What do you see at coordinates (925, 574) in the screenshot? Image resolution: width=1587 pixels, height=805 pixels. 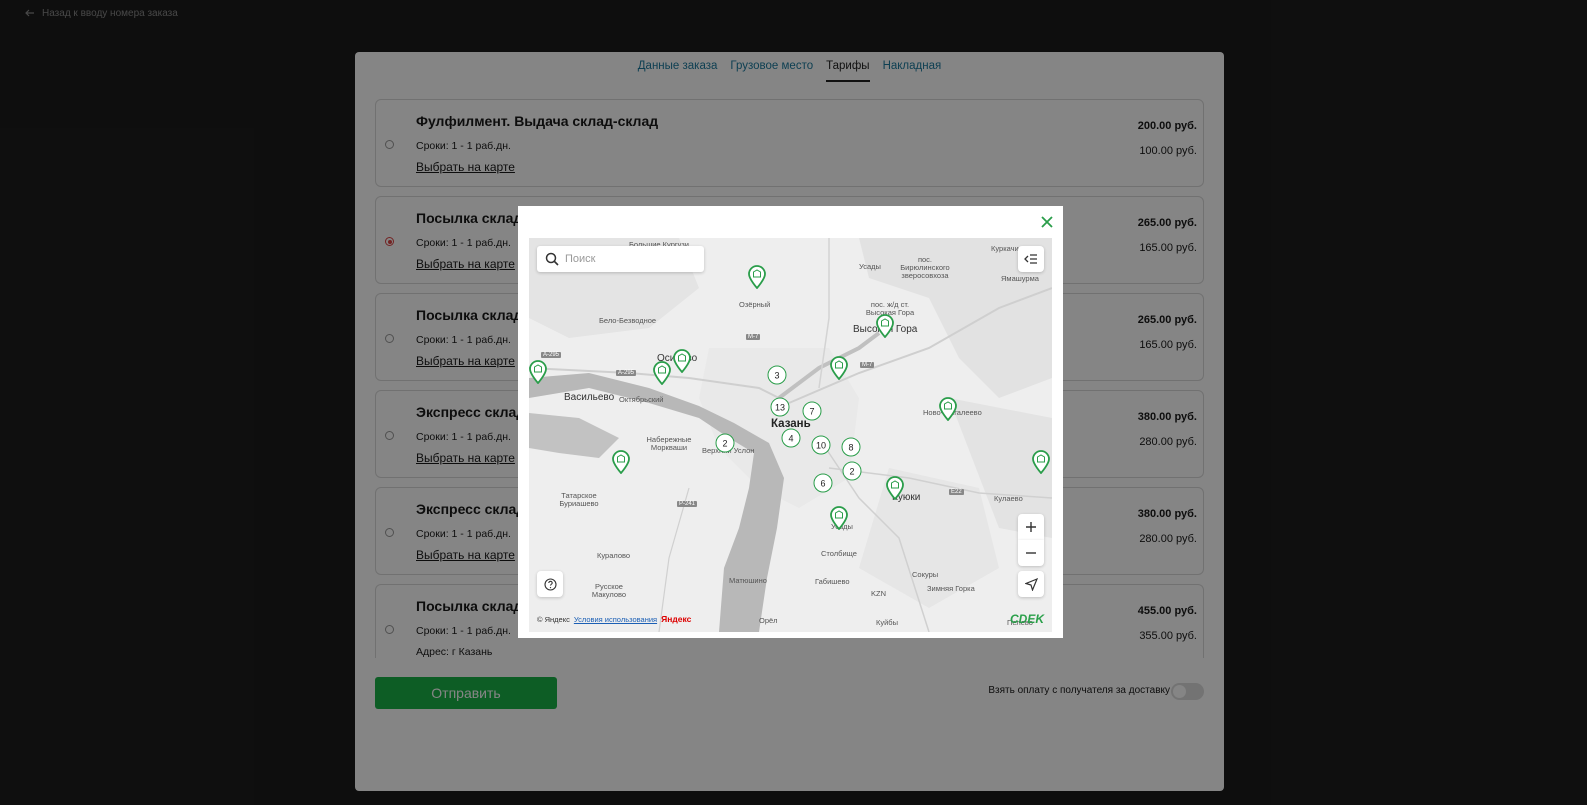 I see `map-label: Сокуры` at bounding box center [925, 574].